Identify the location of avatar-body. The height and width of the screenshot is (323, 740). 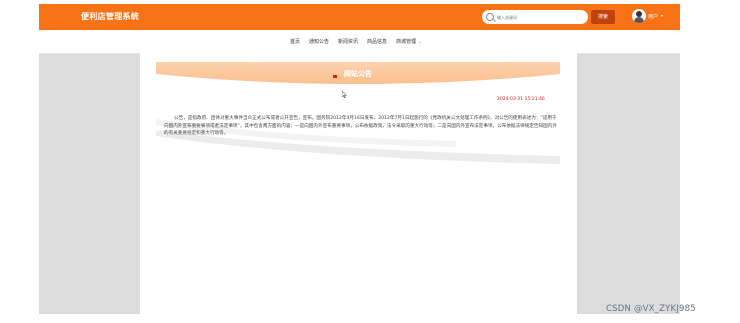
(639, 20).